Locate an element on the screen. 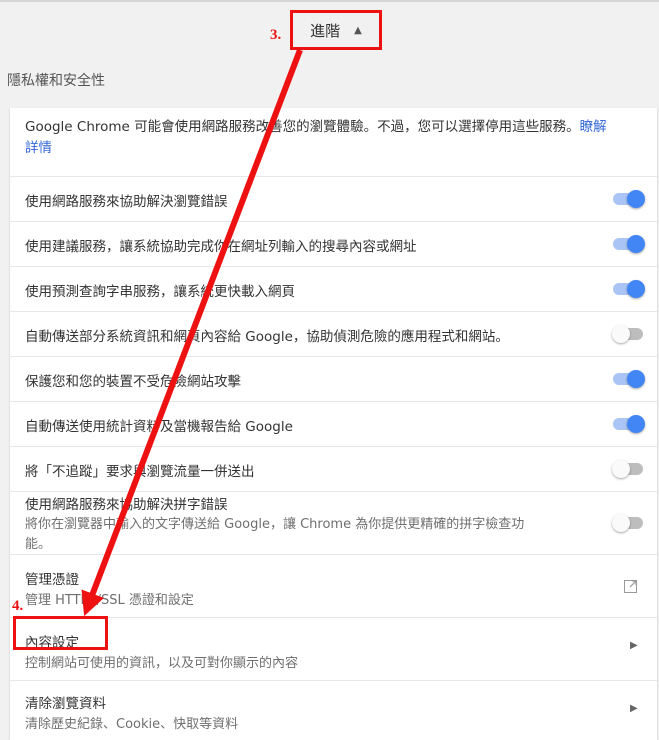  setting-label: 自動傳送部分系統資訊和網頁內容給 Google，協助偵測危險的應用程式和網站。 is located at coordinates (267, 337).